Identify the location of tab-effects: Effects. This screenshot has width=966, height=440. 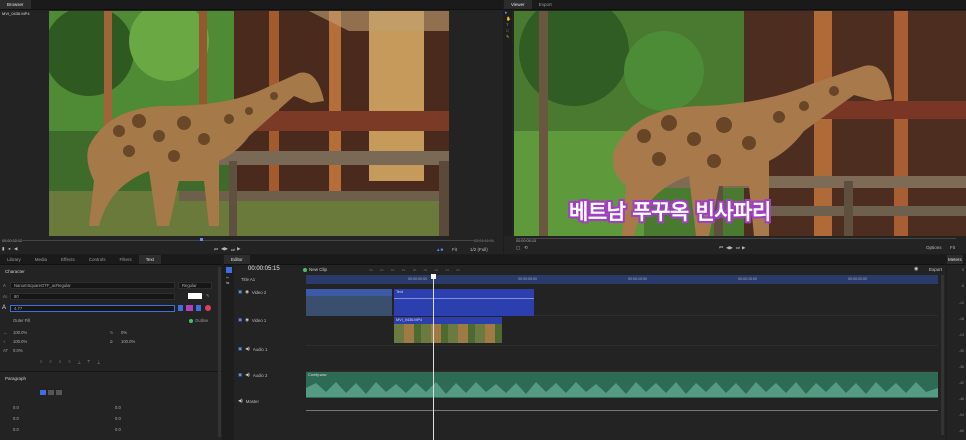
(68, 259).